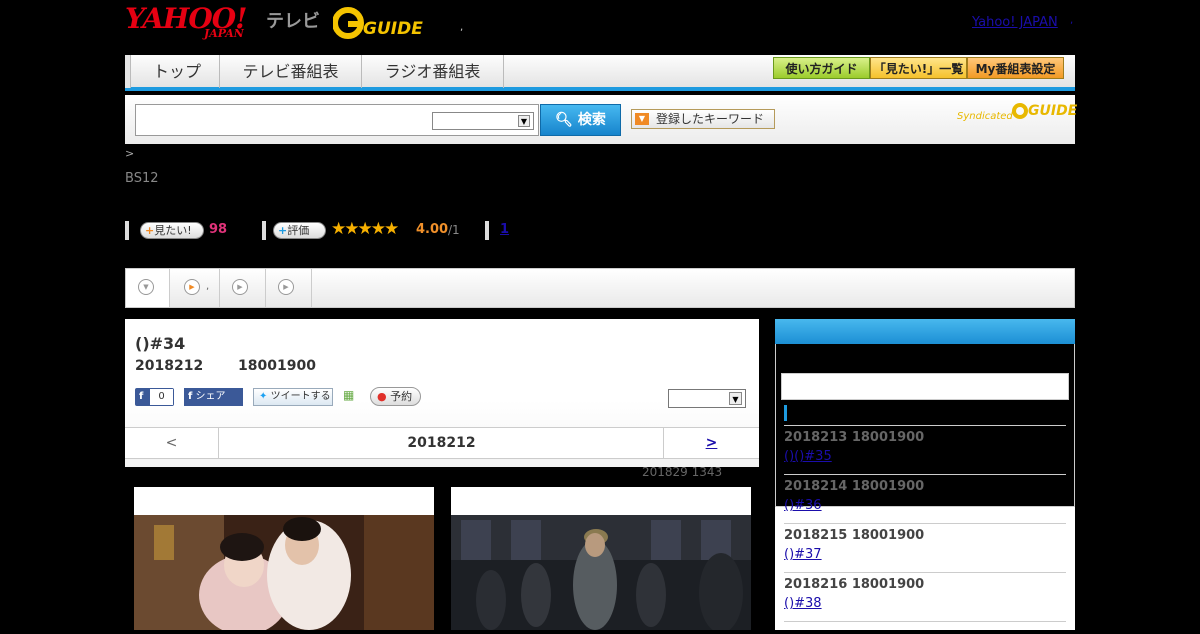  I want to click on search-icon: 🔍︎, so click(564, 120).